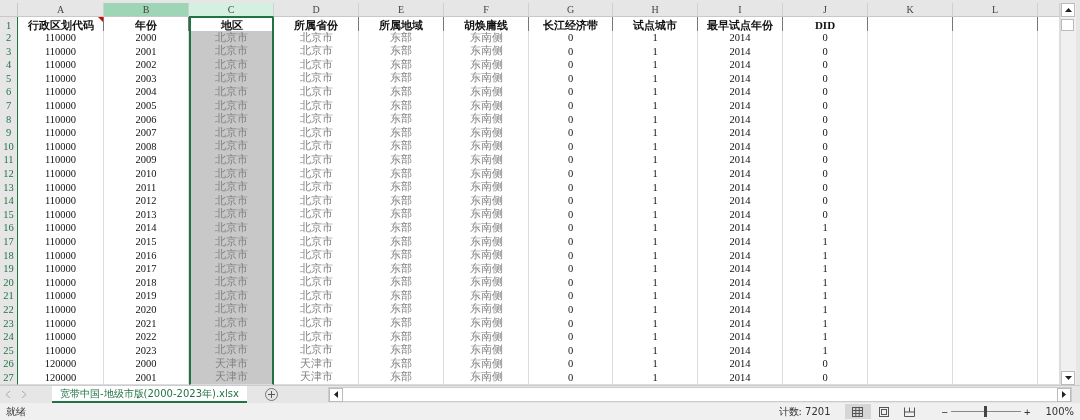  I want to click on count-text: 计数: 7201, so click(804, 411).